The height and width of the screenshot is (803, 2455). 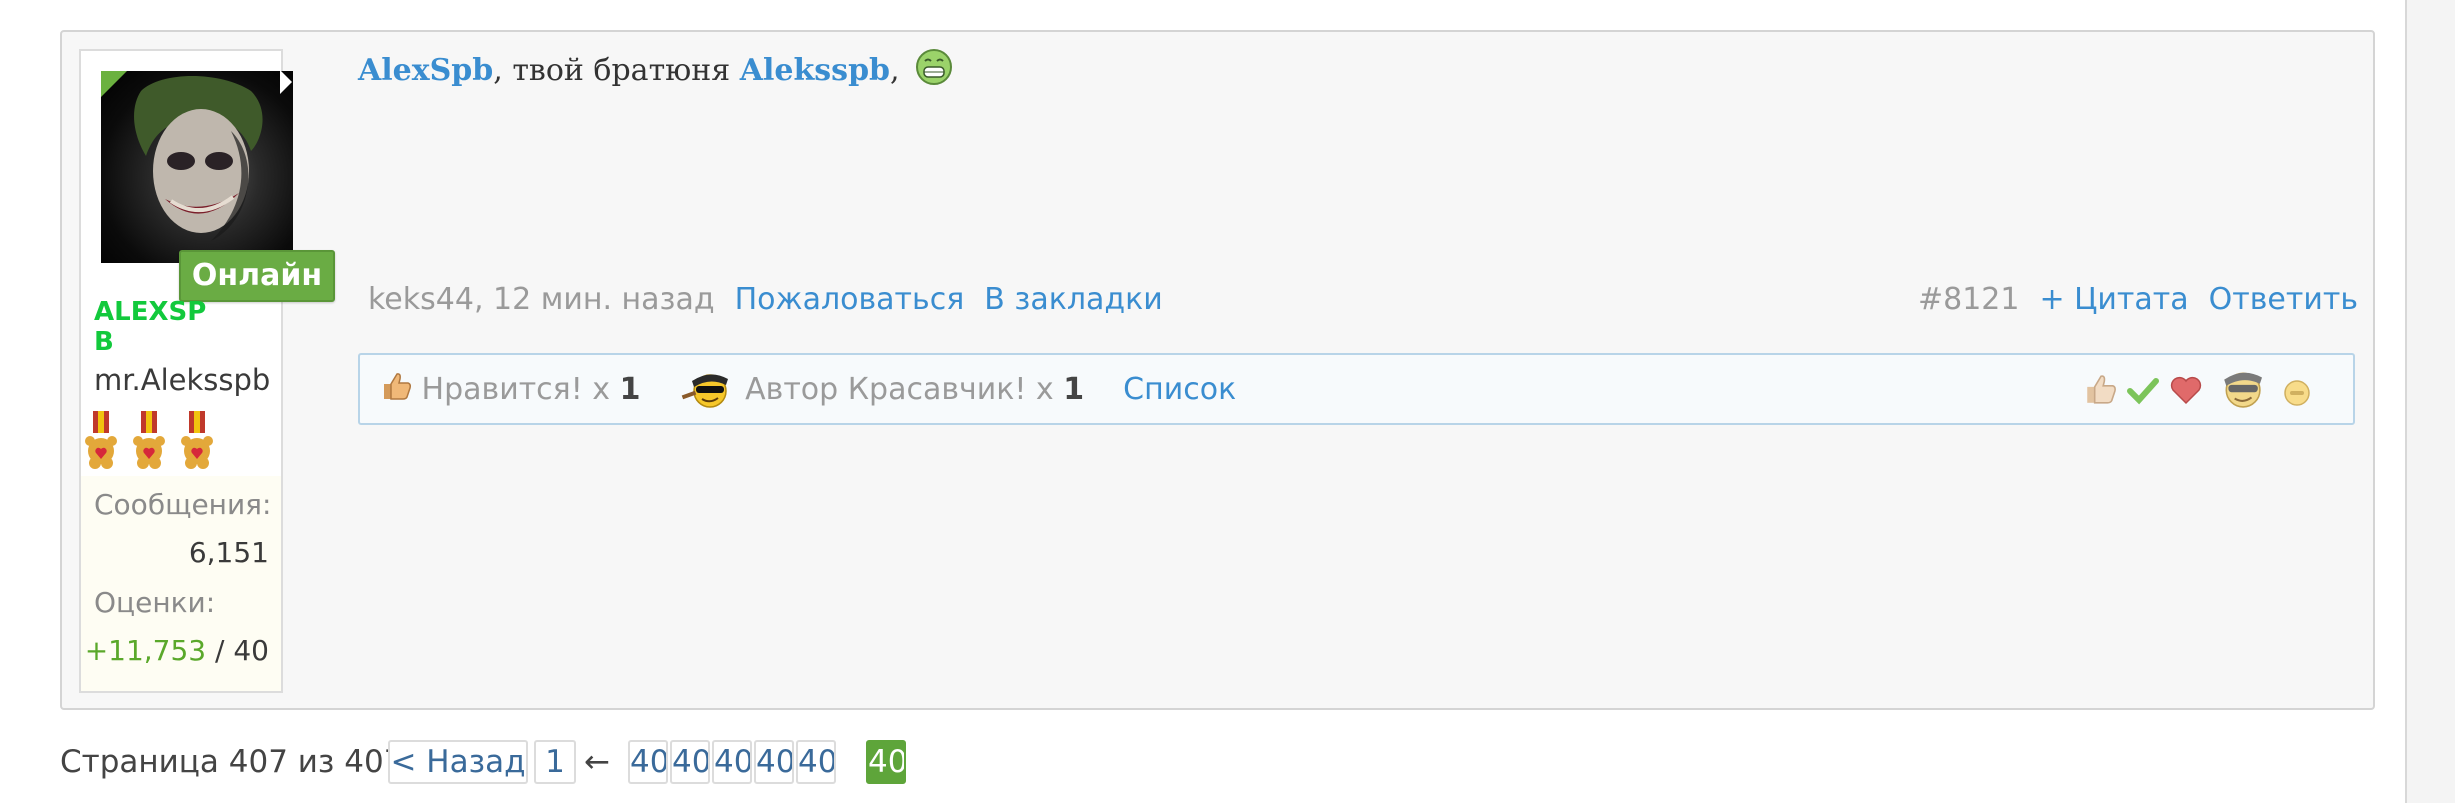 I want to click on neutral-smiley-icon, so click(x=2297, y=393).